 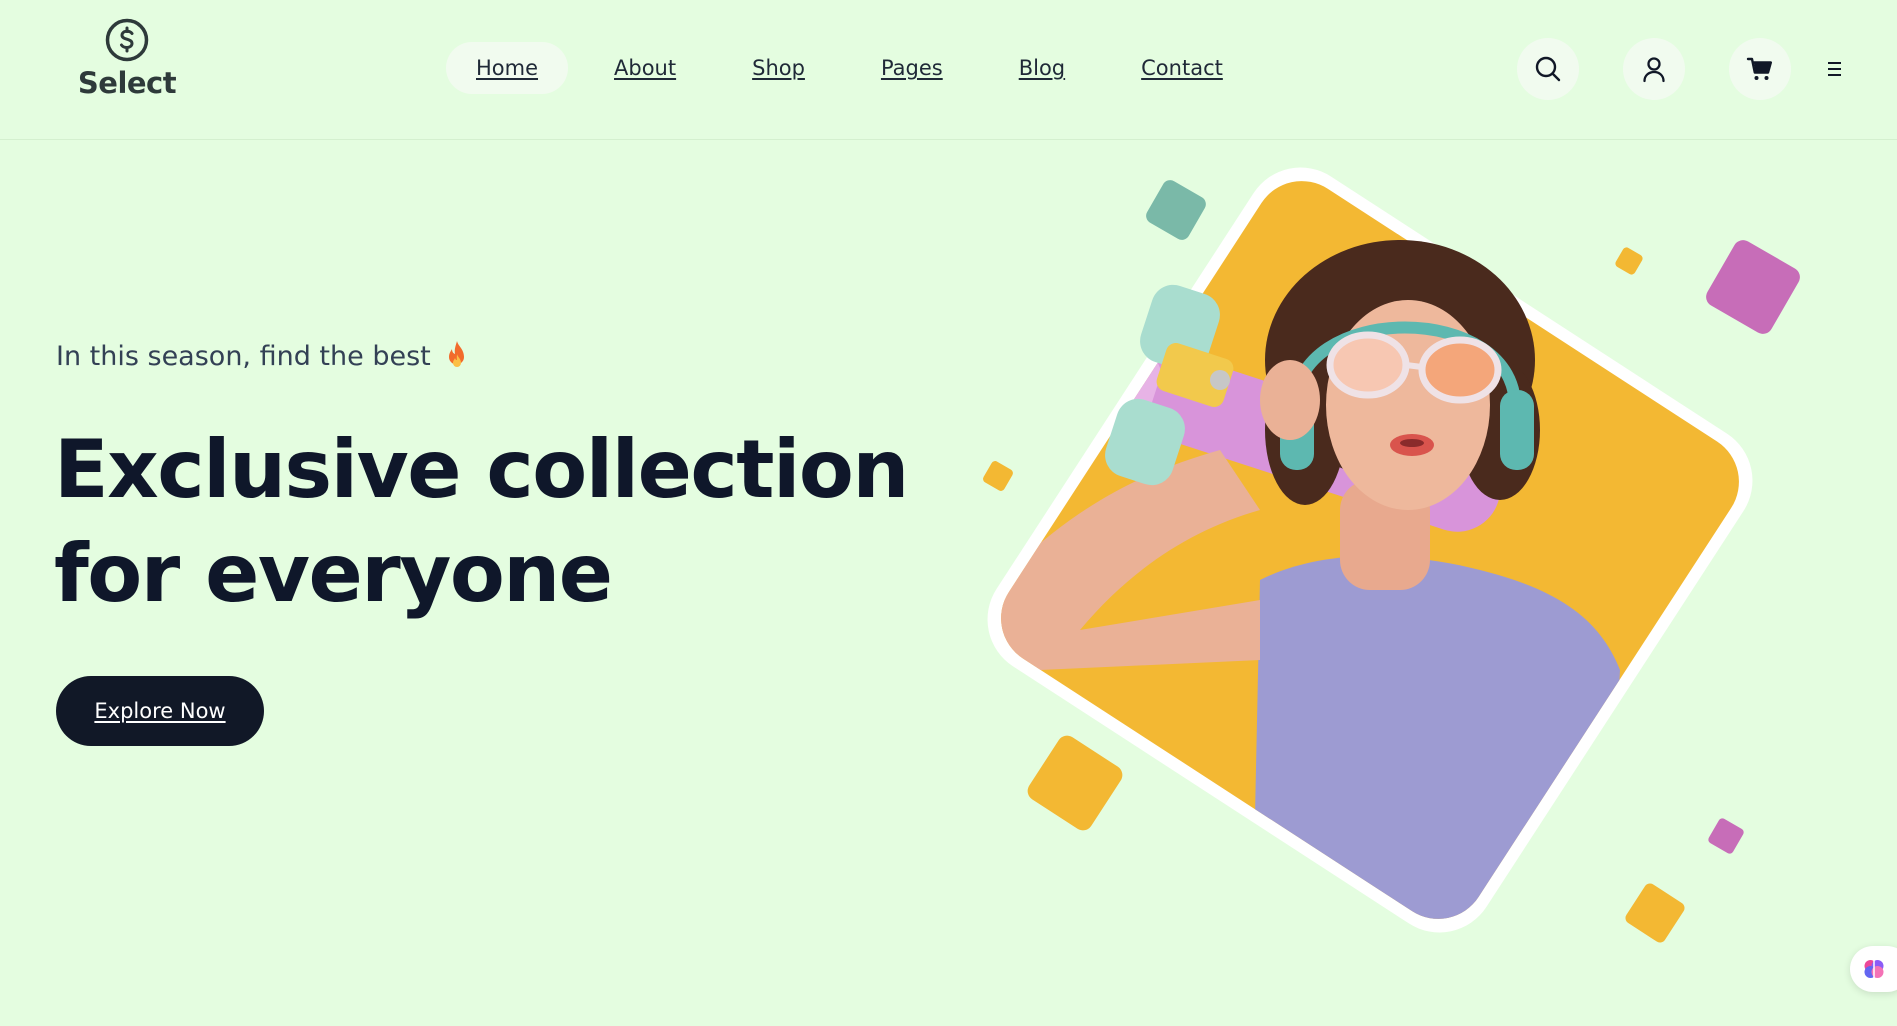 I want to click on assistant-widget, so click(x=1873, y=969).